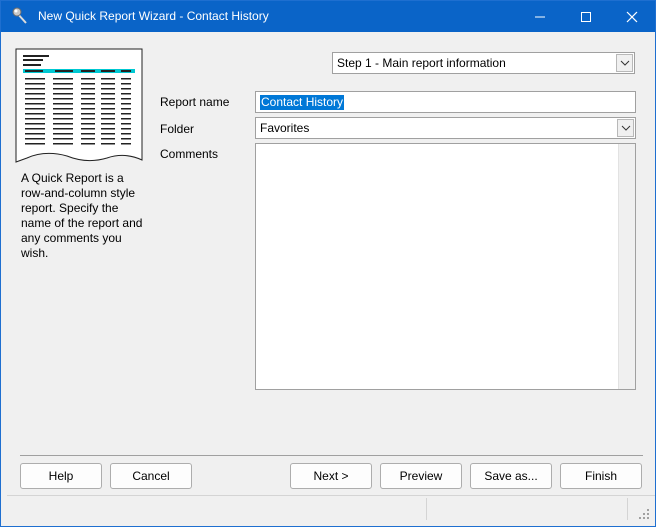  I want to click on minimize-button, so click(540, 16).